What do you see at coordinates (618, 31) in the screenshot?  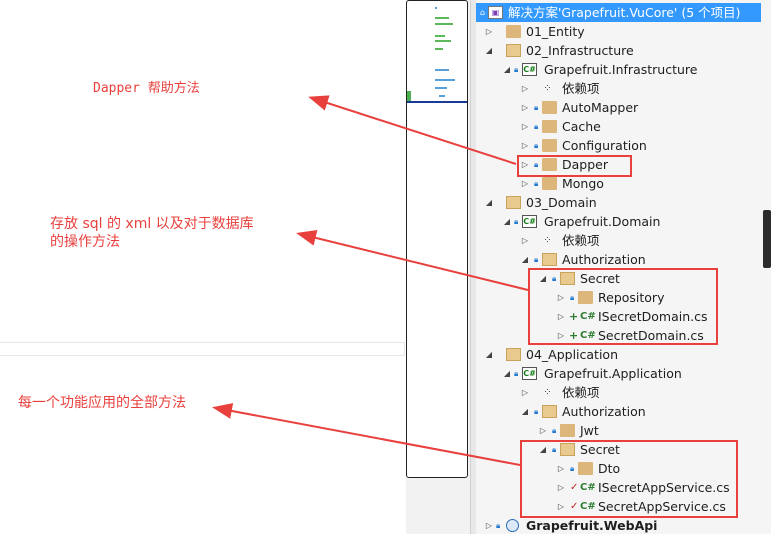 I see `tree-item-01-entity: ▷ 01_Entity` at bounding box center [618, 31].